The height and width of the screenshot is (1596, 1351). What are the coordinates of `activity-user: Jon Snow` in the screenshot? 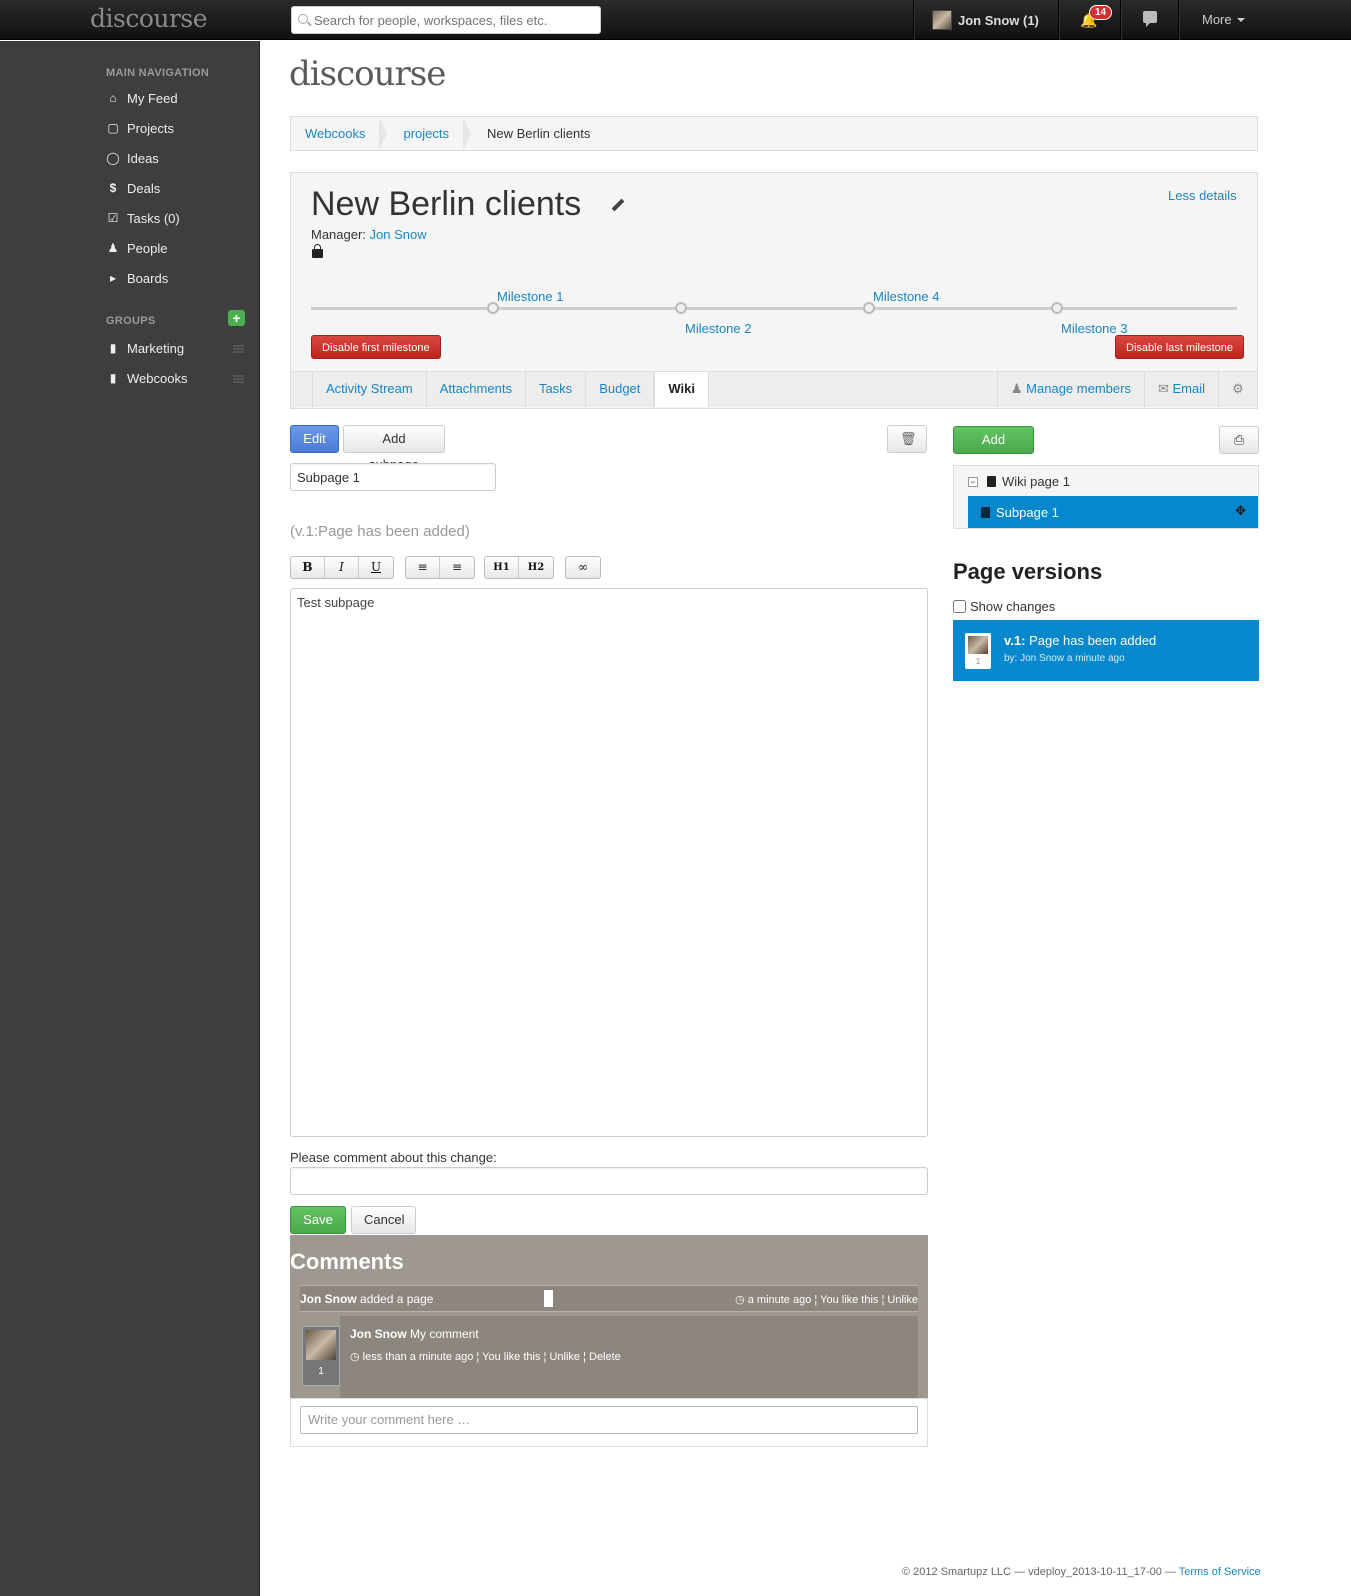 It's located at (328, 1299).